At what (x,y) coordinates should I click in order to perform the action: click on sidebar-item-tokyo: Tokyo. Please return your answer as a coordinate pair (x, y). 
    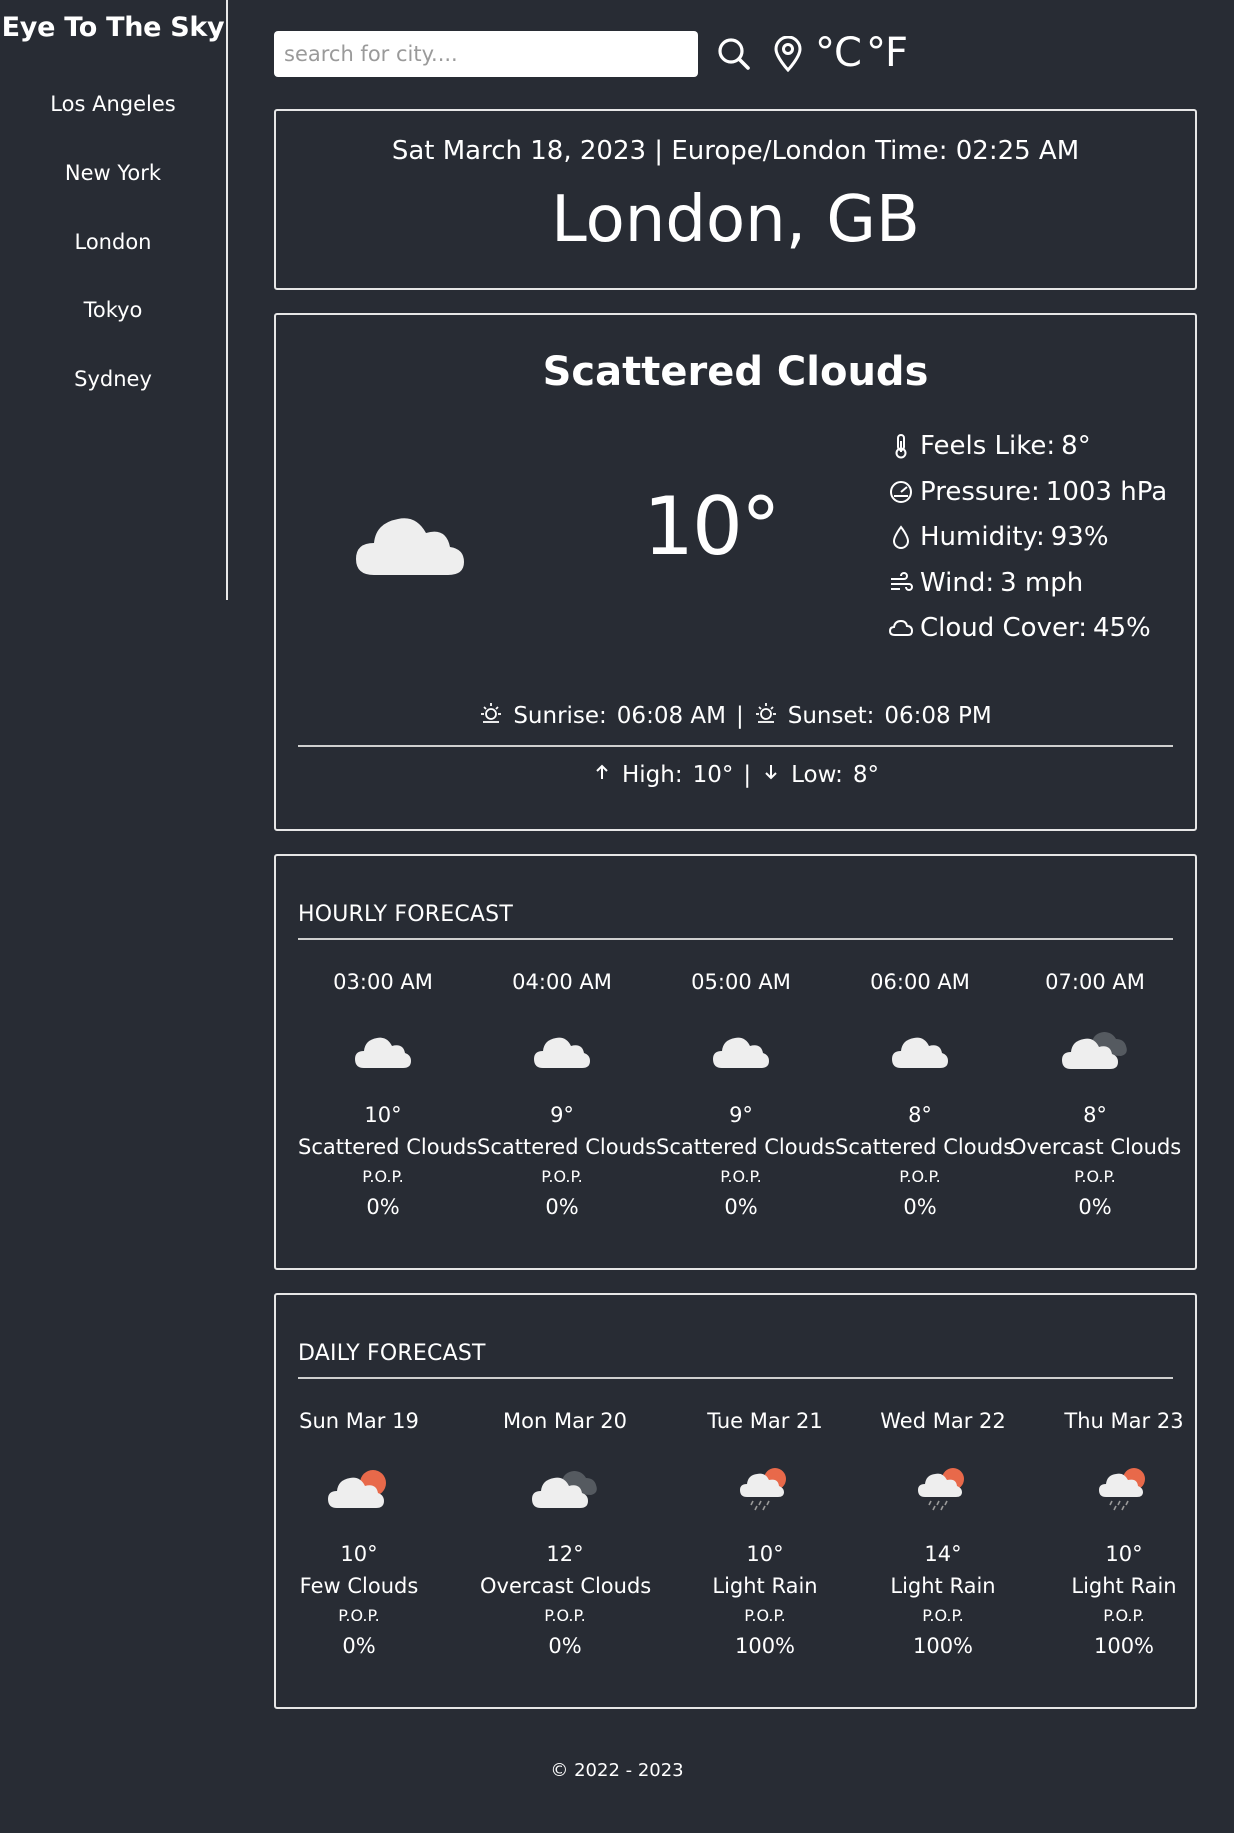
    Looking at the image, I should click on (113, 310).